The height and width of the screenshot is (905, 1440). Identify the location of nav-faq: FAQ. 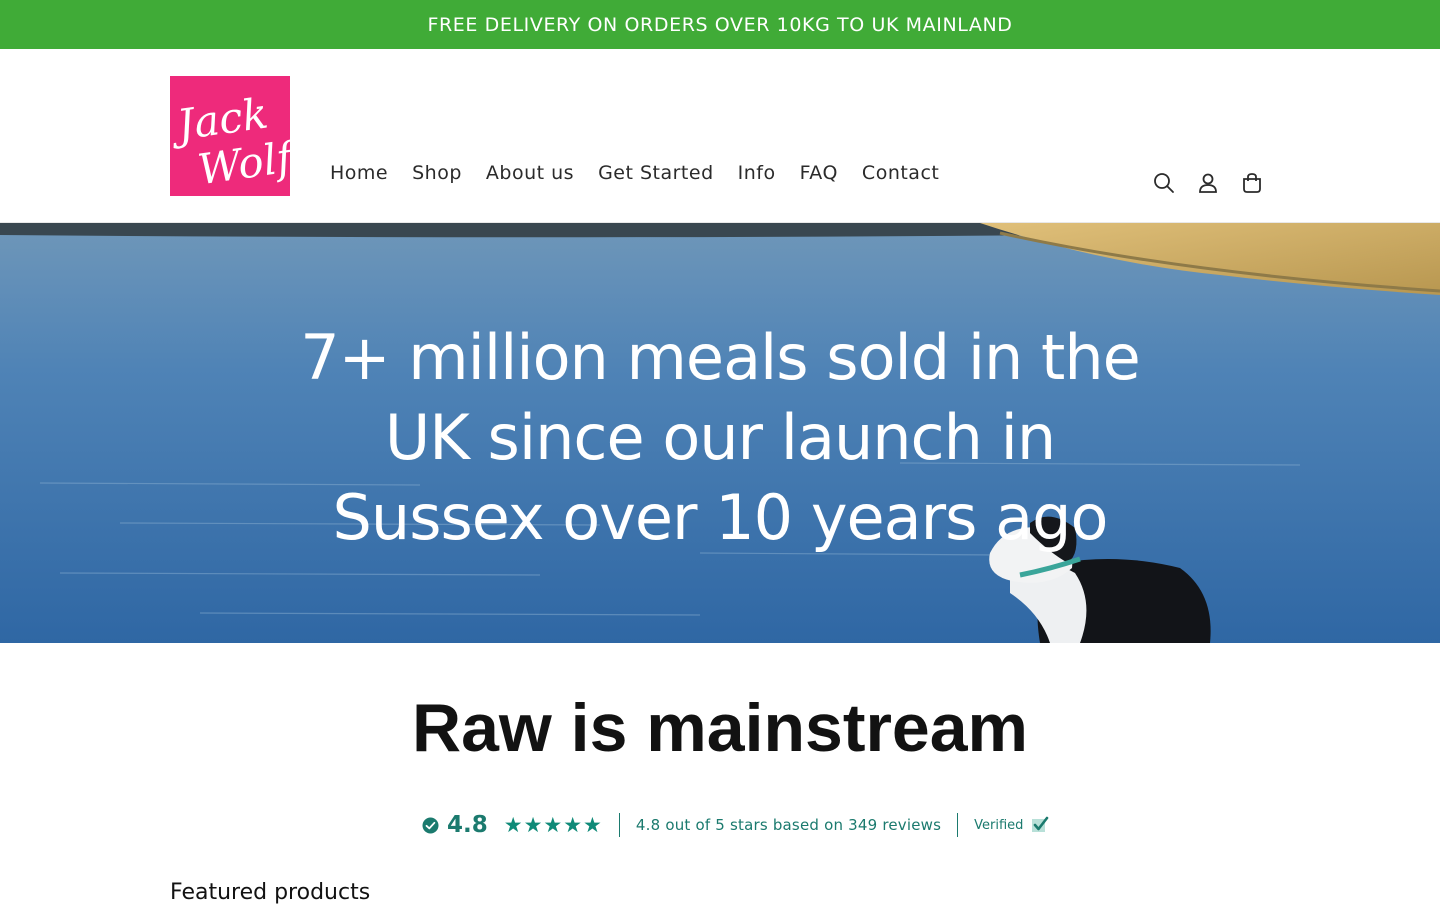
(819, 173).